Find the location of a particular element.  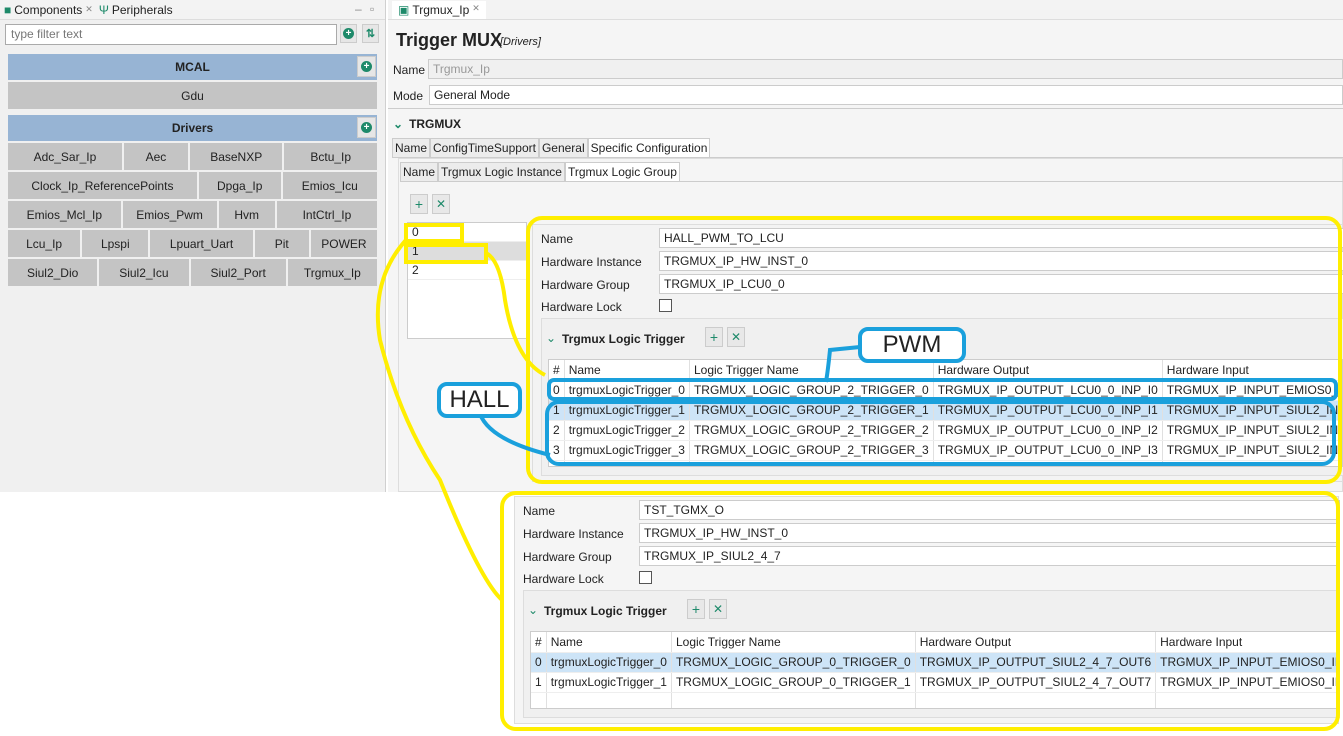

field-label: Hardware Instance is located at coordinates (573, 534).